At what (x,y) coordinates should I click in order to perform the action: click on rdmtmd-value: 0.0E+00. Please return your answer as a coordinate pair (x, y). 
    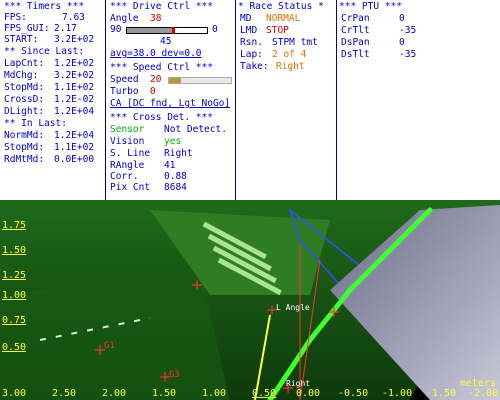
    Looking at the image, I should click on (74, 159).